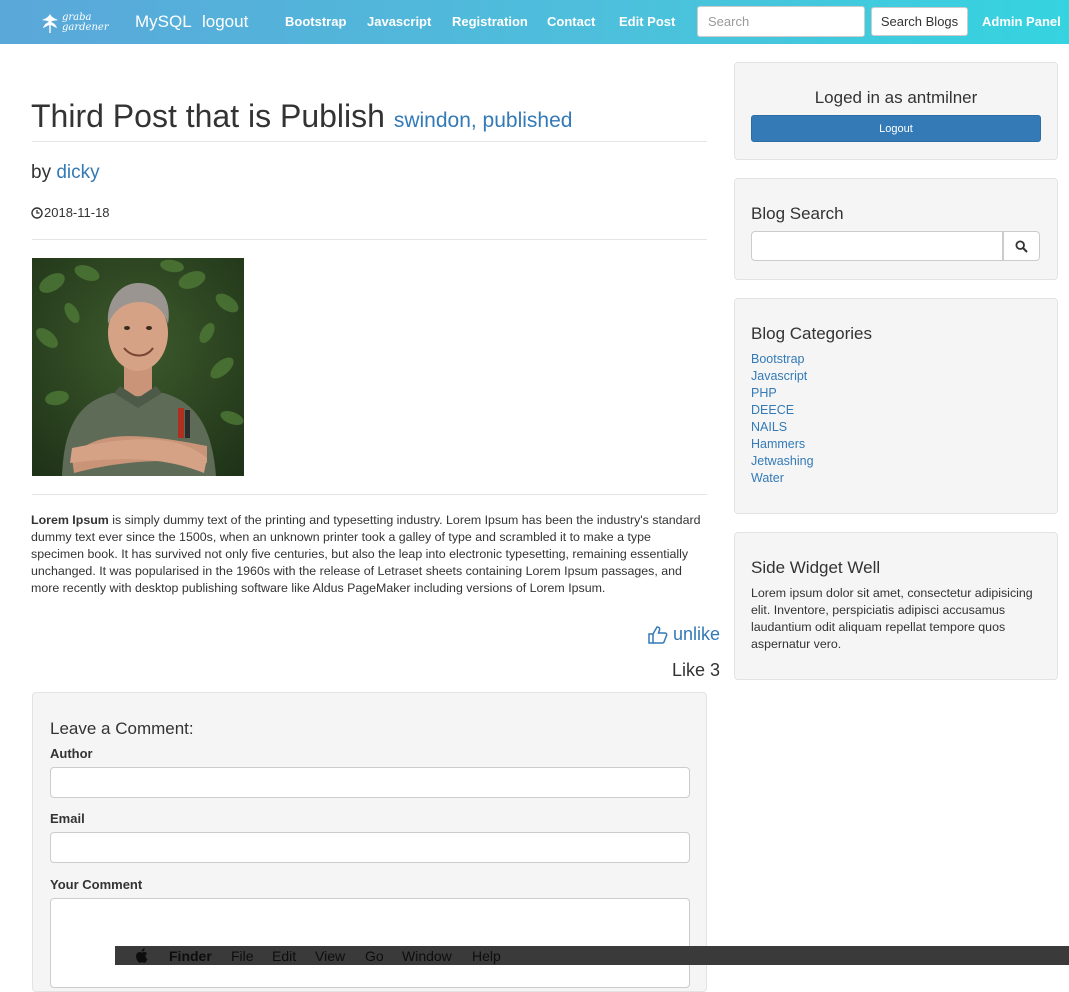  I want to click on blog-search-well: Blog Search, so click(896, 229).